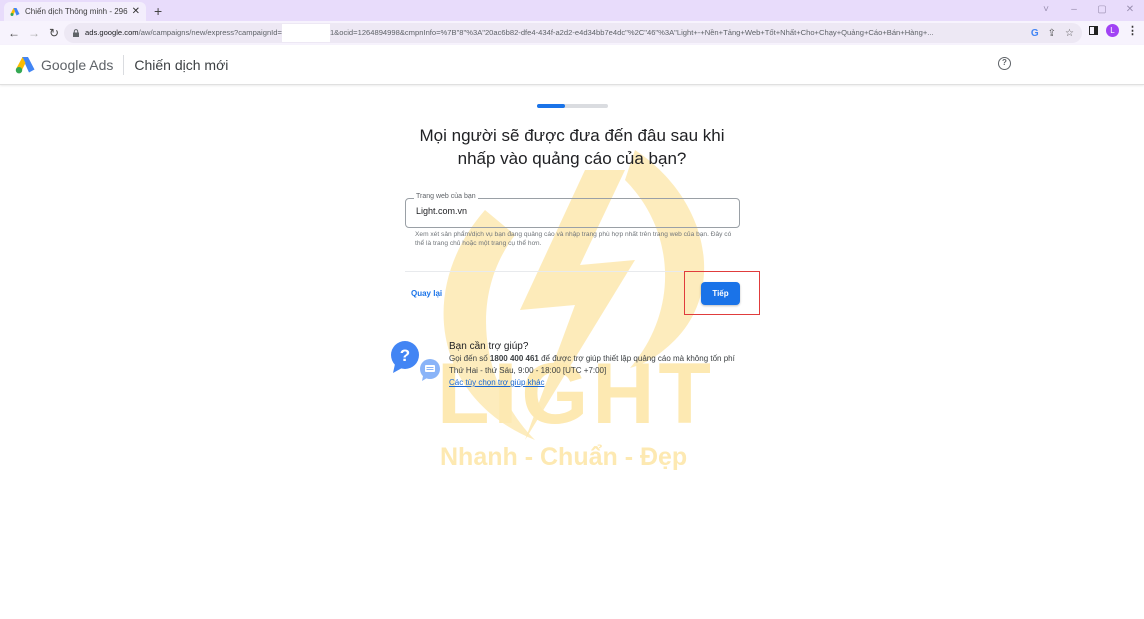 This screenshot has width=1144, height=619. Describe the element at coordinates (720, 293) in the screenshot. I see `next-button: Tiếp` at that location.